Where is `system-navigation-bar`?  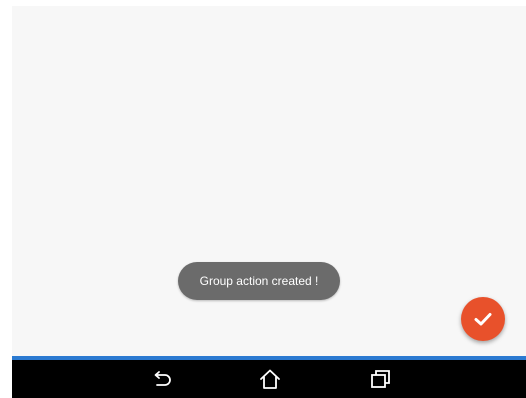 system-navigation-bar is located at coordinates (269, 379).